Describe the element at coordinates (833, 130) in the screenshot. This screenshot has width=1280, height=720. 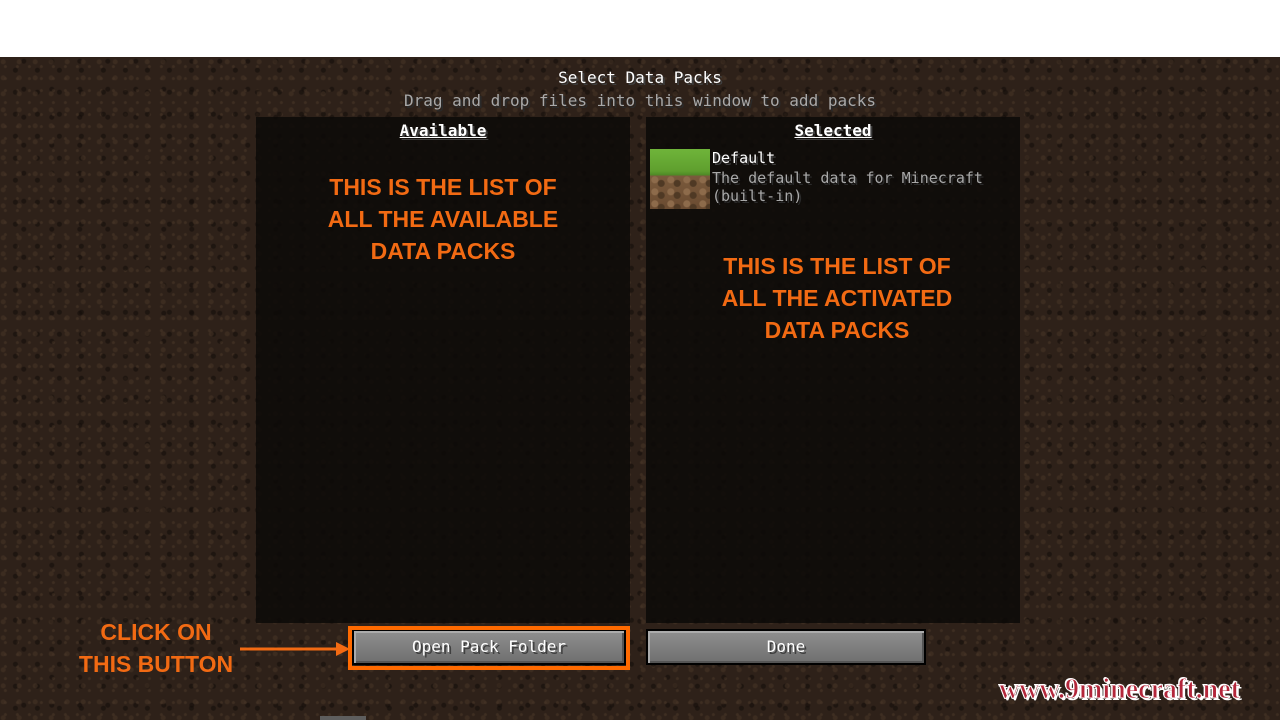
I see `selected-list-header: Selected` at that location.